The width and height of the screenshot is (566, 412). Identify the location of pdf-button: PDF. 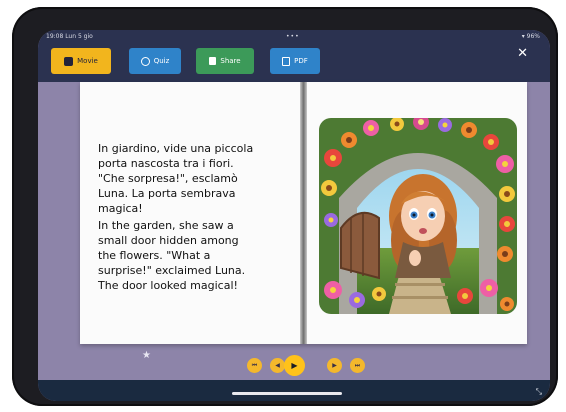
(295, 61).